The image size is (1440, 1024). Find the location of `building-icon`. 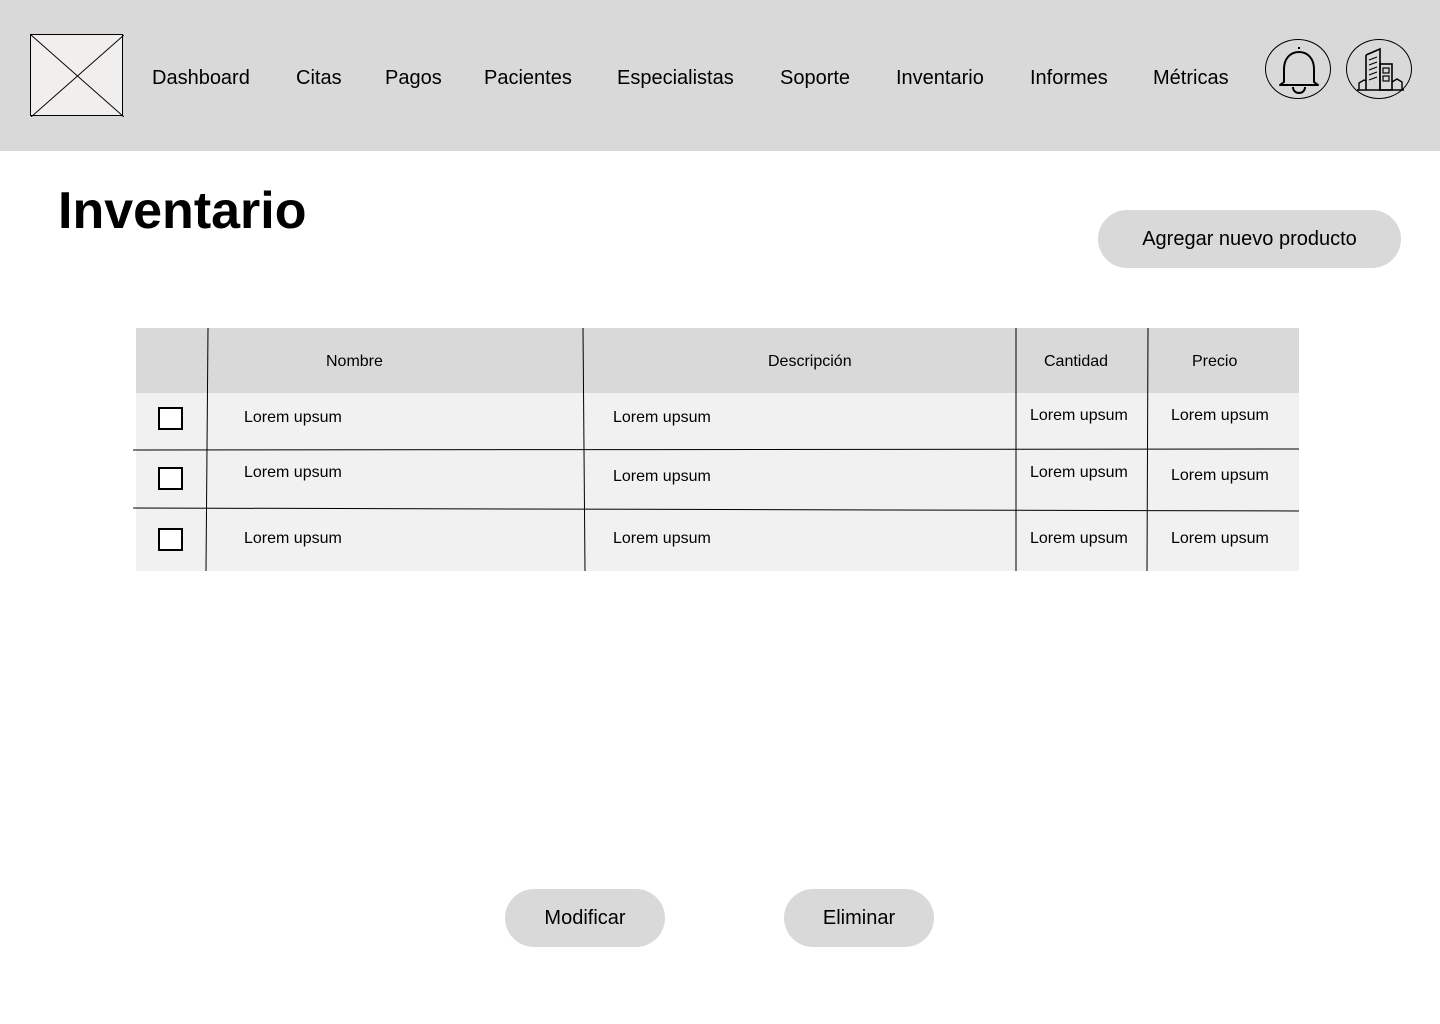

building-icon is located at coordinates (1380, 69).